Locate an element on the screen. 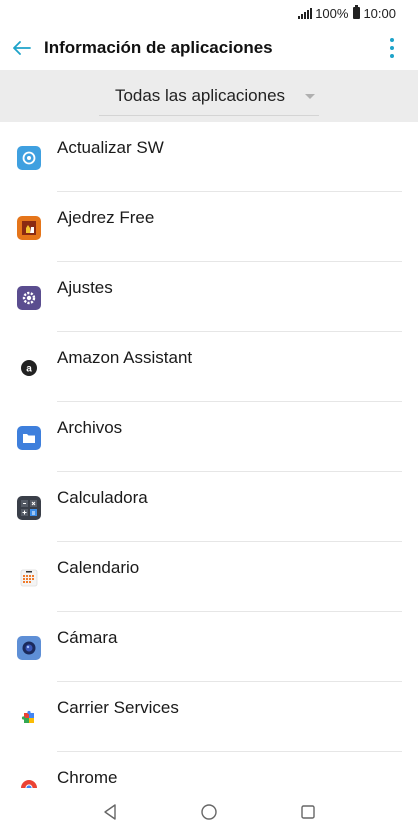 This screenshot has height=836, width=418. calculator-icon is located at coordinates (29, 508).